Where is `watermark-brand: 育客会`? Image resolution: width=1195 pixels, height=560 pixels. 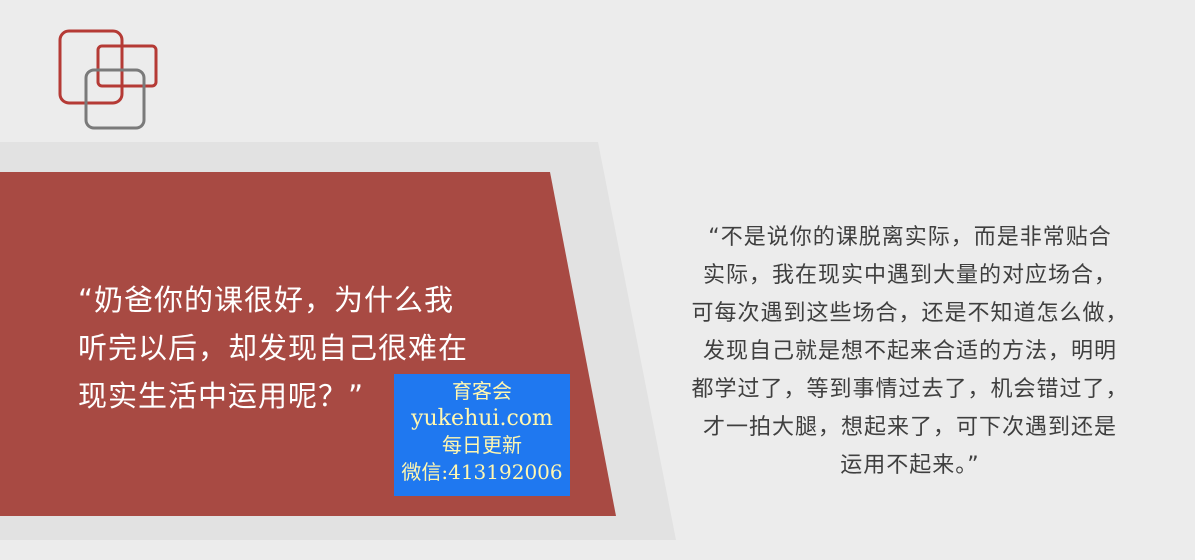 watermark-brand: 育客会 is located at coordinates (482, 391).